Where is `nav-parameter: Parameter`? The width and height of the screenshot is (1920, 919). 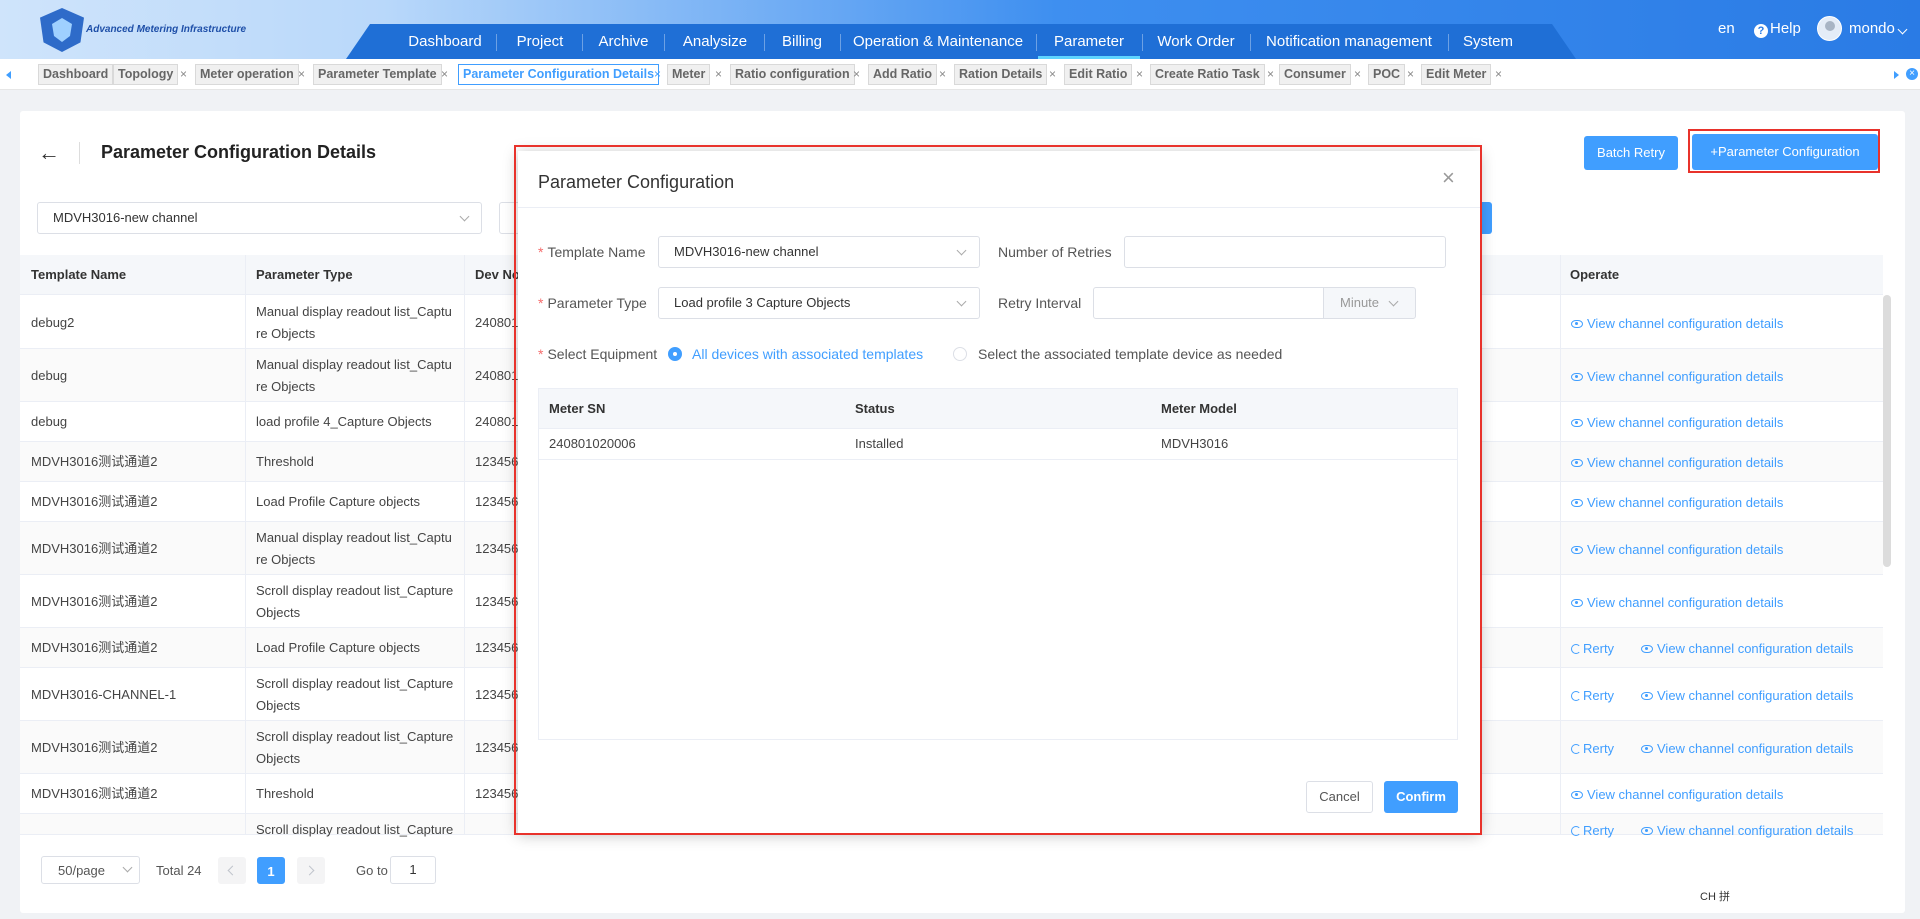
nav-parameter: Parameter is located at coordinates (1089, 41).